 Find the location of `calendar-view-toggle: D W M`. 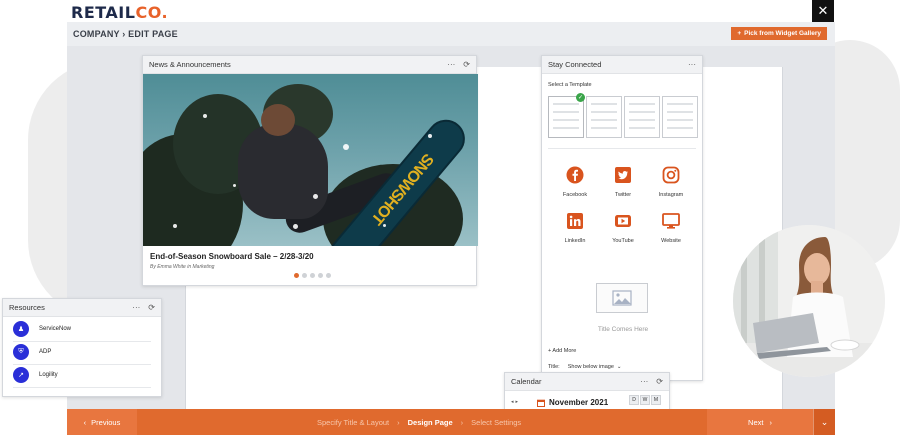

calendar-view-toggle: D W M is located at coordinates (645, 400).